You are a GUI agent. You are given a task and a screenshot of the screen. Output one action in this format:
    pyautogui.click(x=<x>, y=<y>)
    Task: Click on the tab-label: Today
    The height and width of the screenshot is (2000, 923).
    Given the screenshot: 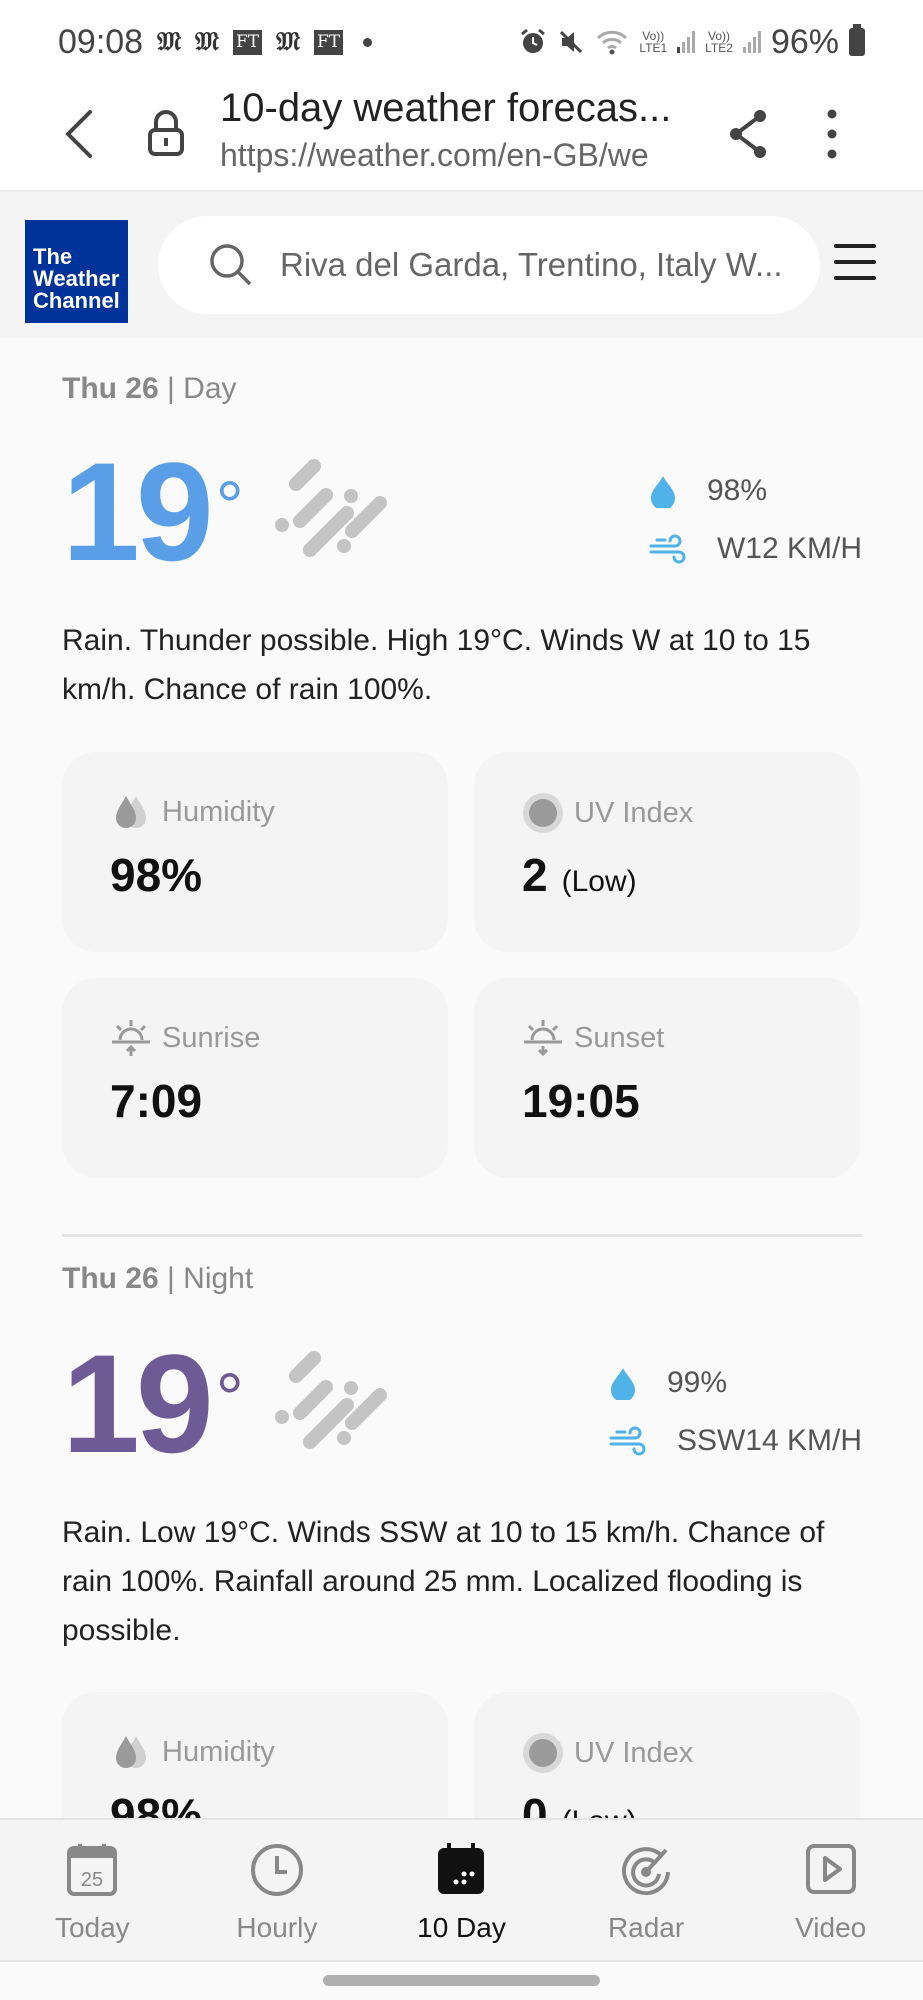 What is the action you would take?
    pyautogui.click(x=92, y=1927)
    